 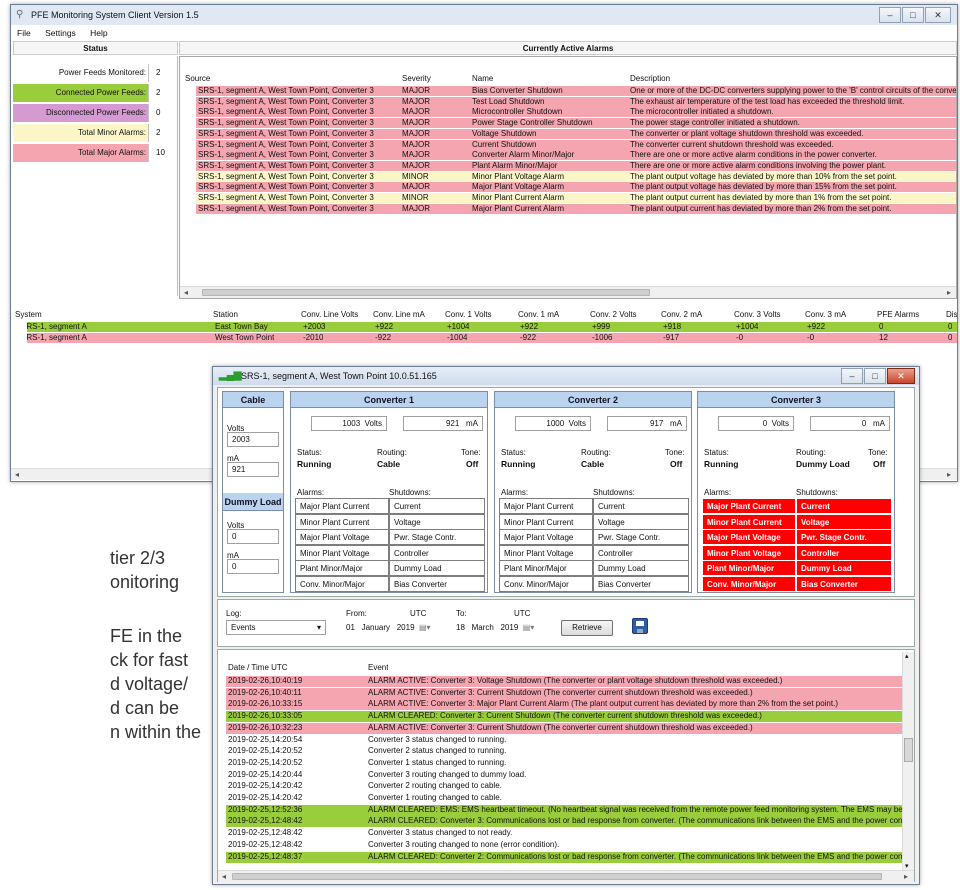 I want to click on to-month: March, so click(x=483, y=627).